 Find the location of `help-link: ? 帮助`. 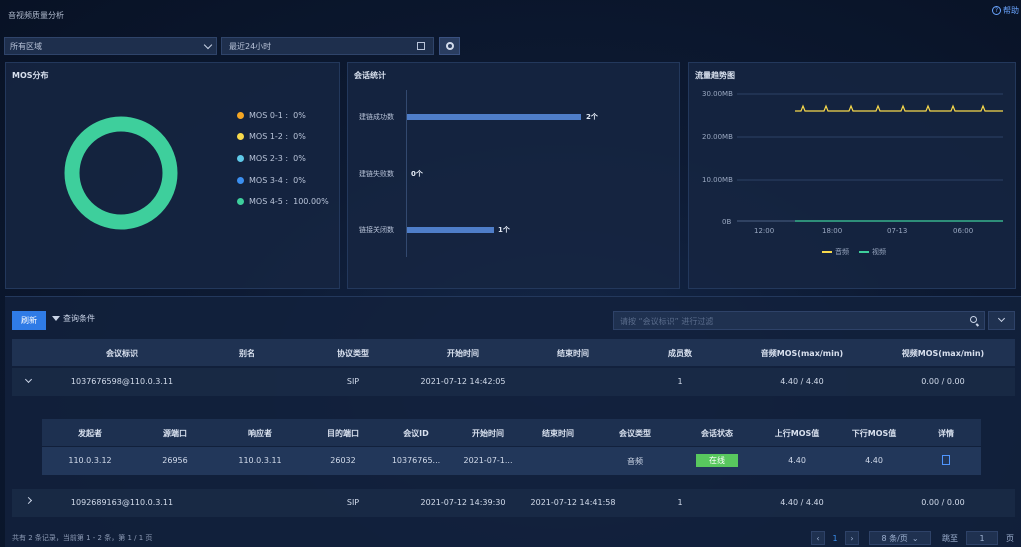

help-link: ? 帮助 is located at coordinates (1005, 10).